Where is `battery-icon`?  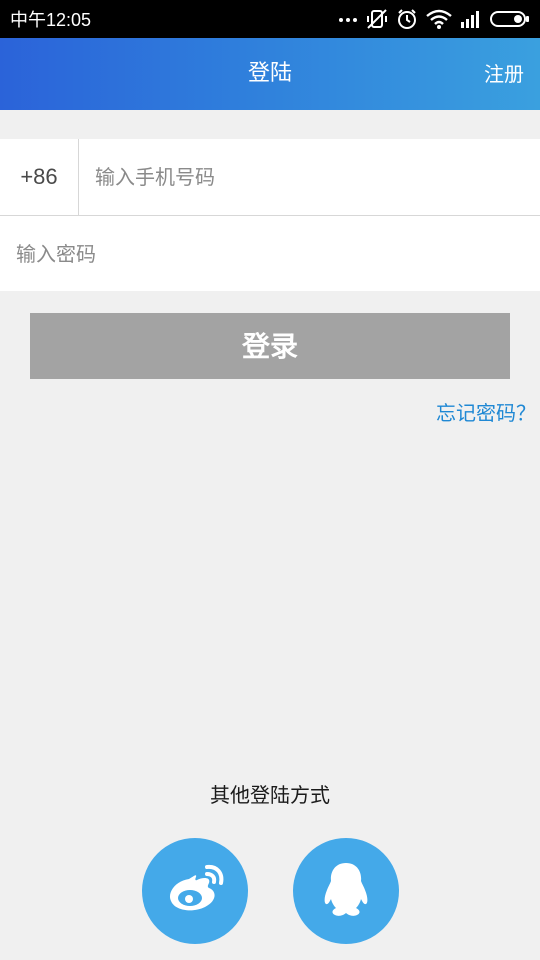
battery-icon is located at coordinates (510, 19).